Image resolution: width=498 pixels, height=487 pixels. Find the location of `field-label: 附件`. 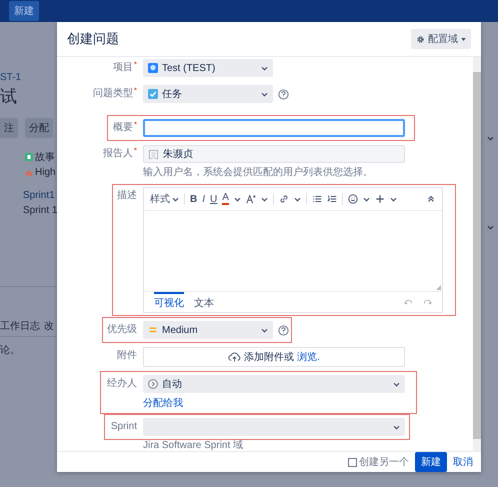

field-label: 附件 is located at coordinates (127, 356).